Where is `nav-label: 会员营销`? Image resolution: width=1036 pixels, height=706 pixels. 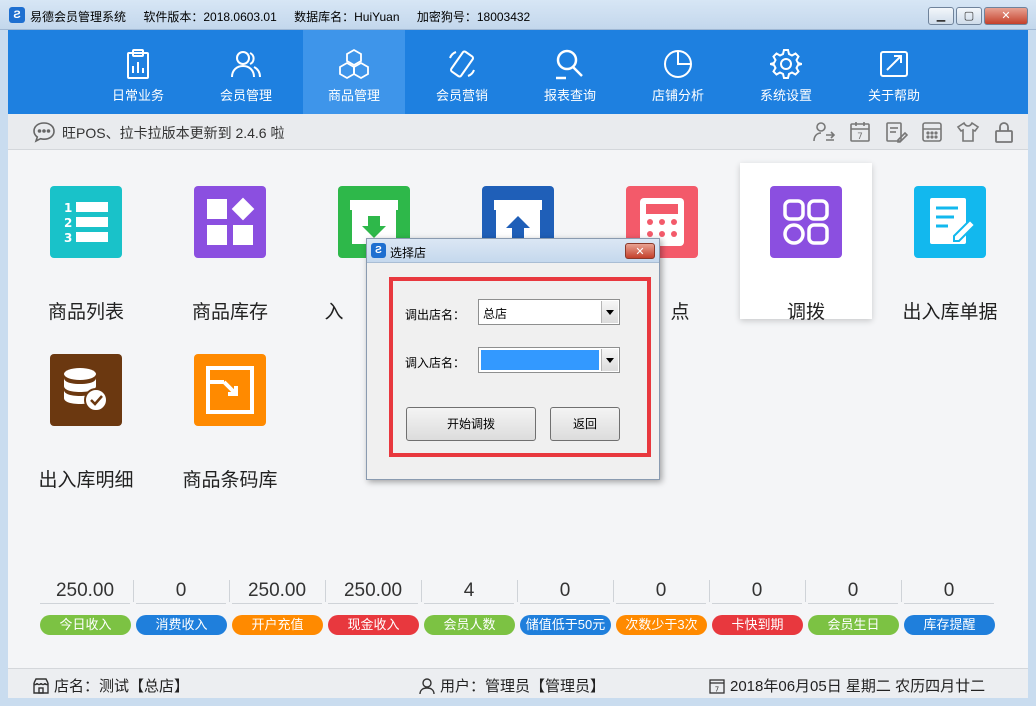
nav-label: 会员营销 is located at coordinates (461, 95).